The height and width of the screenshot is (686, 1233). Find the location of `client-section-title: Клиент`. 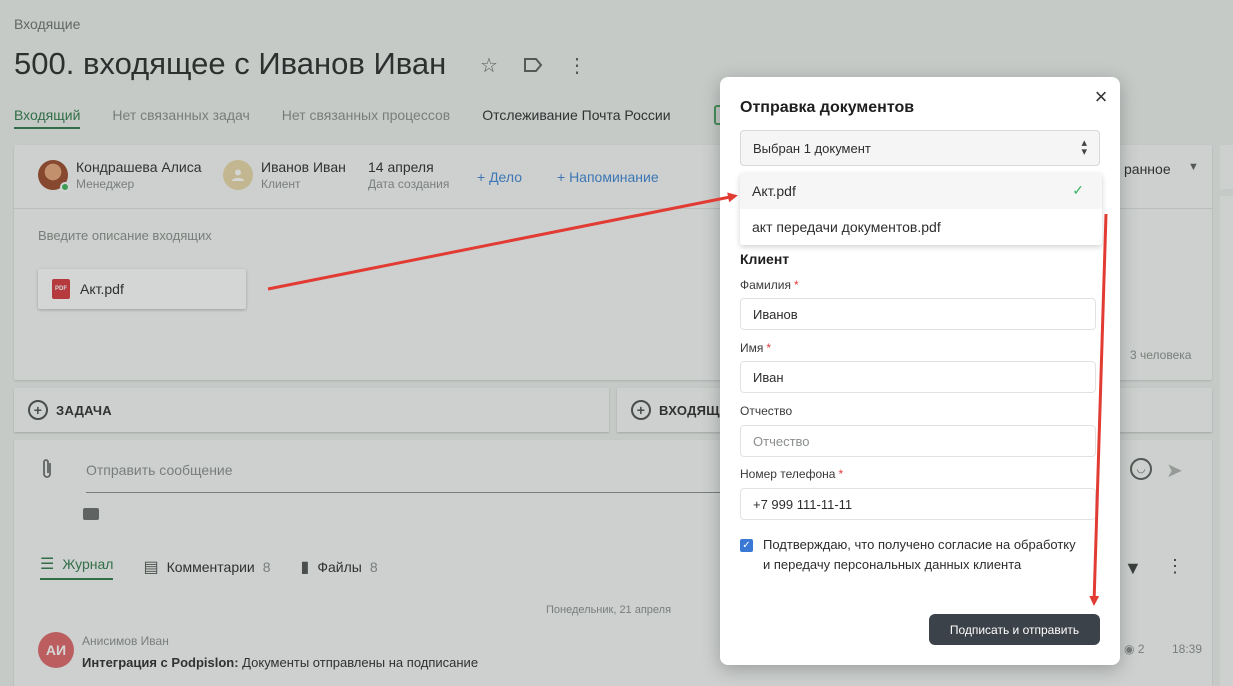

client-section-title: Клиент is located at coordinates (765, 259).